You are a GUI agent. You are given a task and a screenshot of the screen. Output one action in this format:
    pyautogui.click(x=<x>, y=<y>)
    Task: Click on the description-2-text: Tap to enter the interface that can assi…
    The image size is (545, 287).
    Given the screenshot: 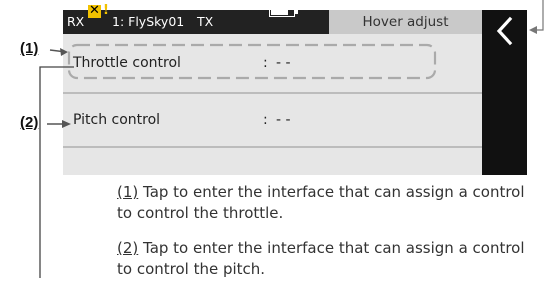 What is the action you would take?
    pyautogui.click(x=321, y=258)
    